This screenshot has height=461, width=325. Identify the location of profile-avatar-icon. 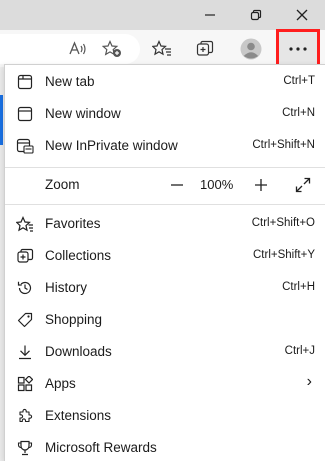
(251, 49).